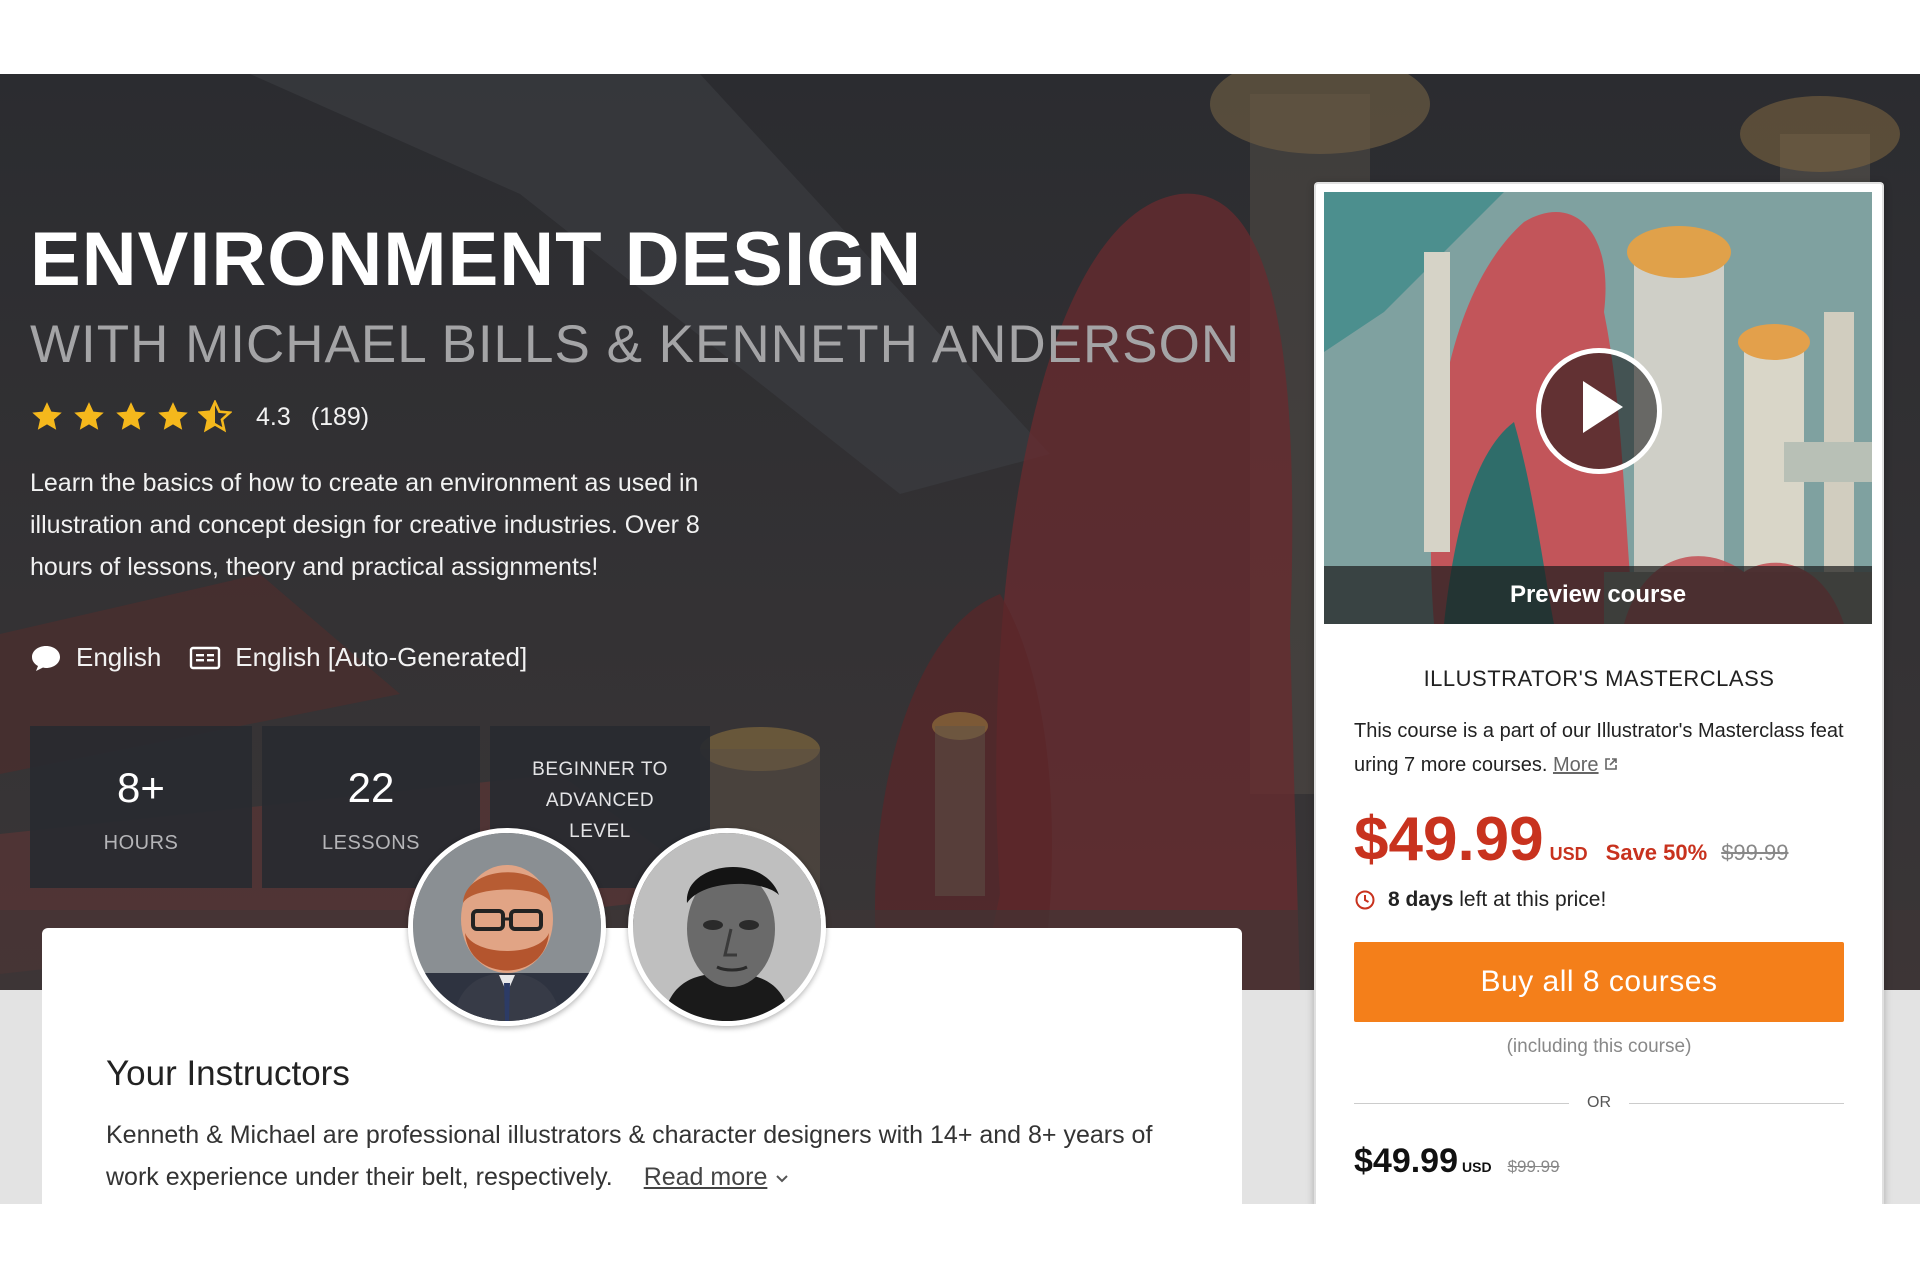 This screenshot has width=1920, height=1280. Describe the element at coordinates (1598, 595) in the screenshot. I see `preview-course-label: Preview course` at that location.